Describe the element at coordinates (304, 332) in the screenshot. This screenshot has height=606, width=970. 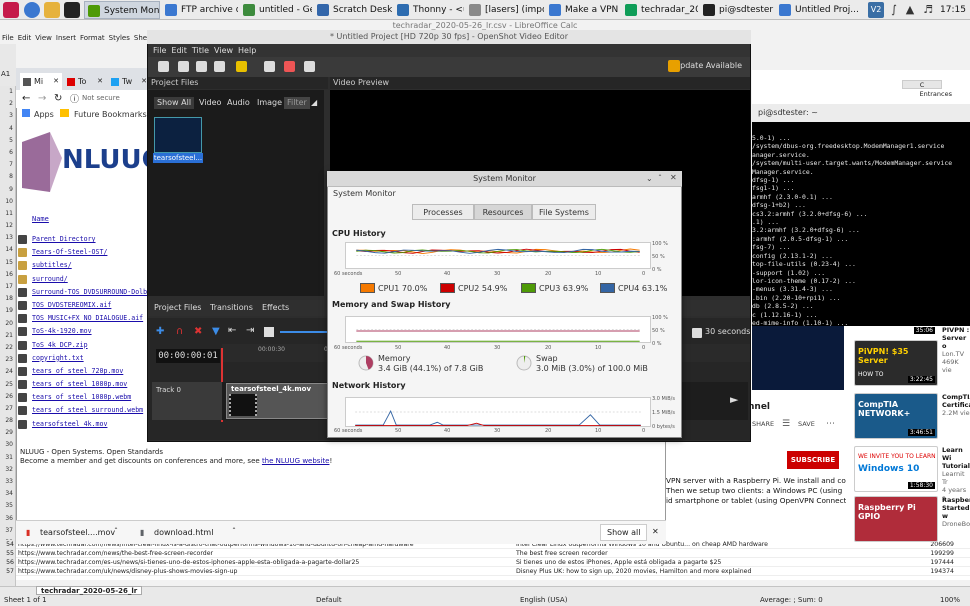
I see `zoom-slider` at that location.